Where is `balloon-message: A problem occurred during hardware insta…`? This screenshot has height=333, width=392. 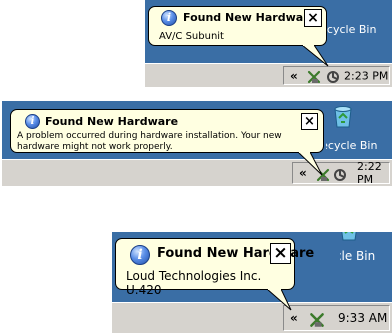
balloon-message: A problem occurred during hardware insta… is located at coordinates (149, 141).